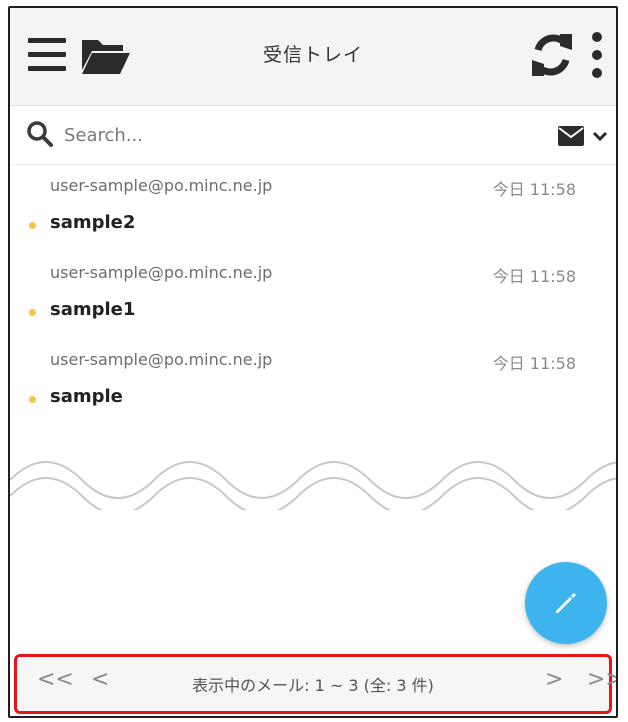 The image size is (628, 722). I want to click on compose-button, so click(566, 603).